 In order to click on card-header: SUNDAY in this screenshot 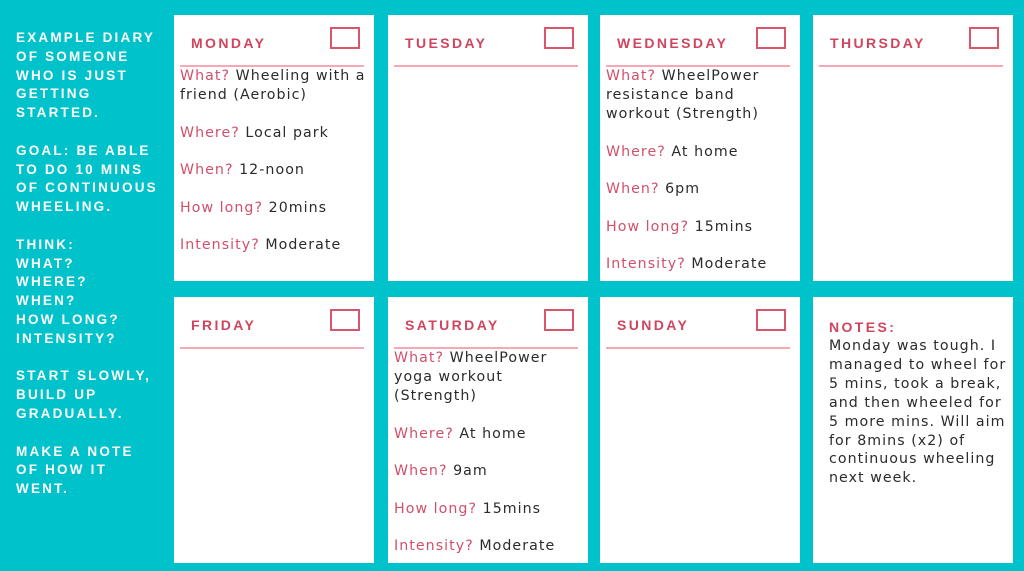, I will do `click(698, 323)`.